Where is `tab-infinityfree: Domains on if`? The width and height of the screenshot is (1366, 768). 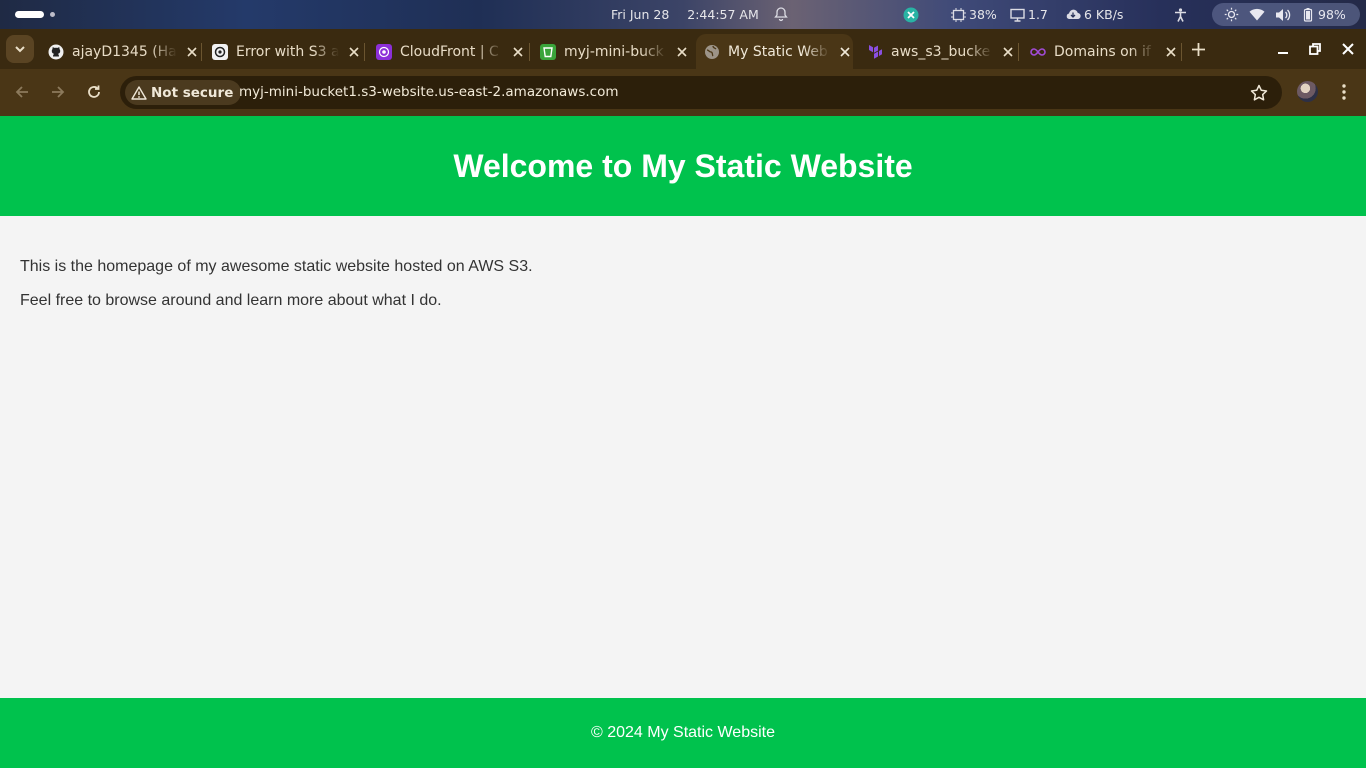
tab-infinityfree: Domains on if is located at coordinates (1100, 51).